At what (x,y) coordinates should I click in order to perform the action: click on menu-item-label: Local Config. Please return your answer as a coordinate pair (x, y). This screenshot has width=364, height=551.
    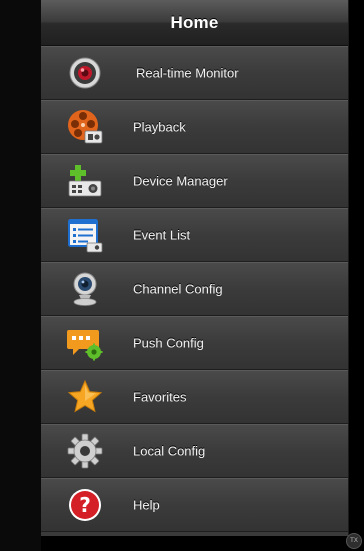
    Looking at the image, I should click on (169, 451).